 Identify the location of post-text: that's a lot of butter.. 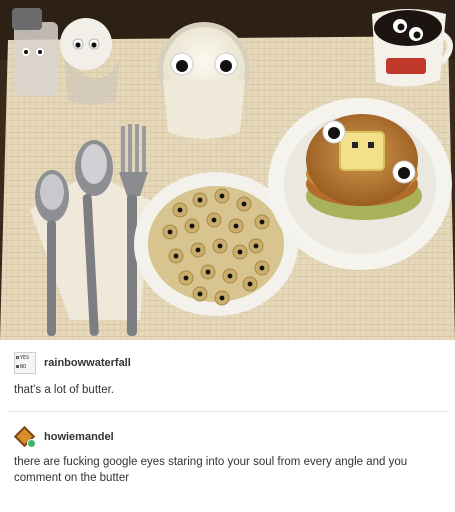
(64, 390).